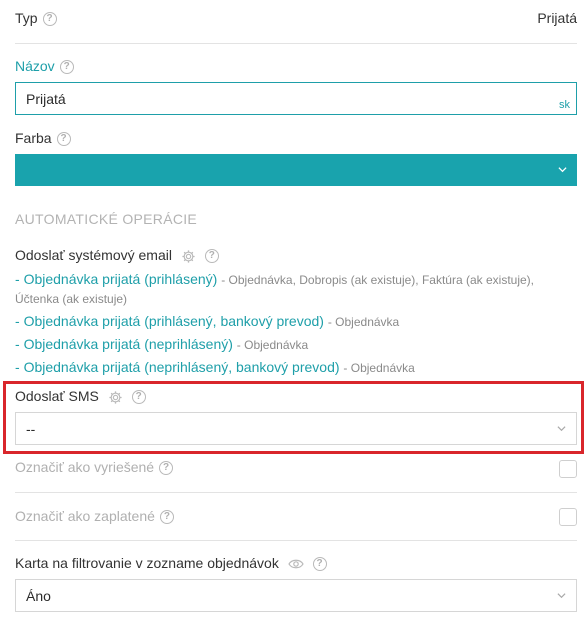  Describe the element at coordinates (85, 516) in the screenshot. I see `paid-label-text: Označiť ako zaplatené` at that location.